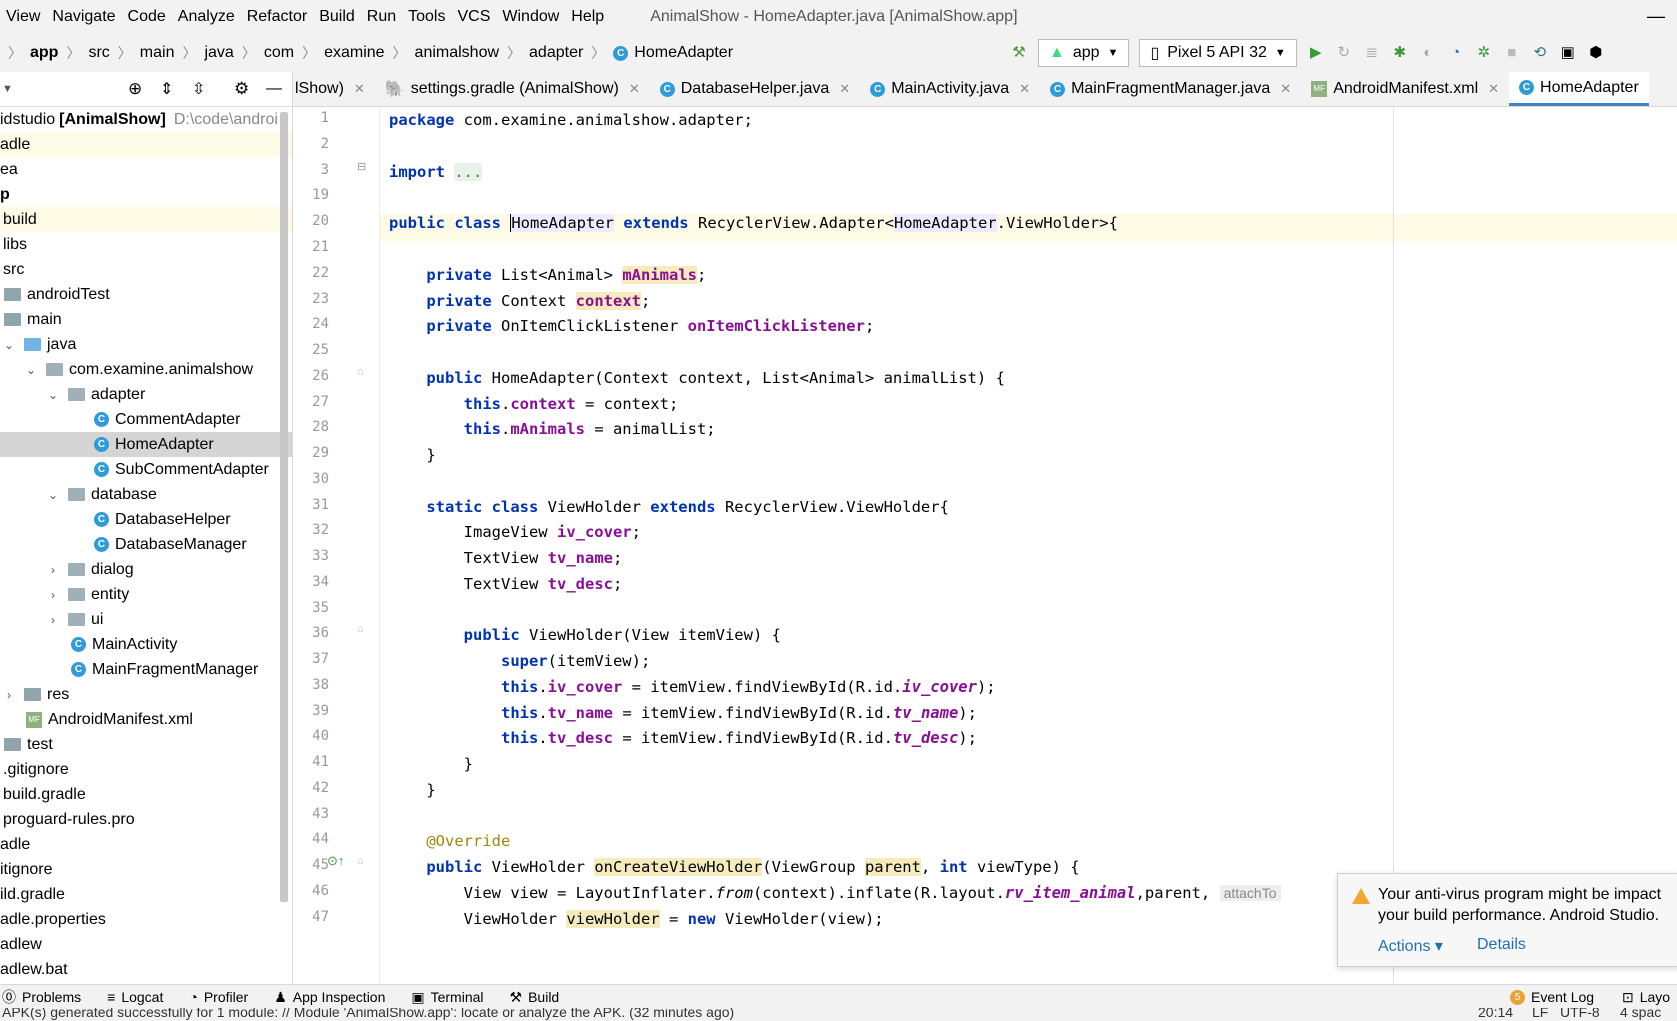 Image resolution: width=1677 pixels, height=1021 pixels. Describe the element at coordinates (1405, 89) in the screenshot. I see `tab-androidmanifest: MF AndroidManifest.xml ✕` at that location.